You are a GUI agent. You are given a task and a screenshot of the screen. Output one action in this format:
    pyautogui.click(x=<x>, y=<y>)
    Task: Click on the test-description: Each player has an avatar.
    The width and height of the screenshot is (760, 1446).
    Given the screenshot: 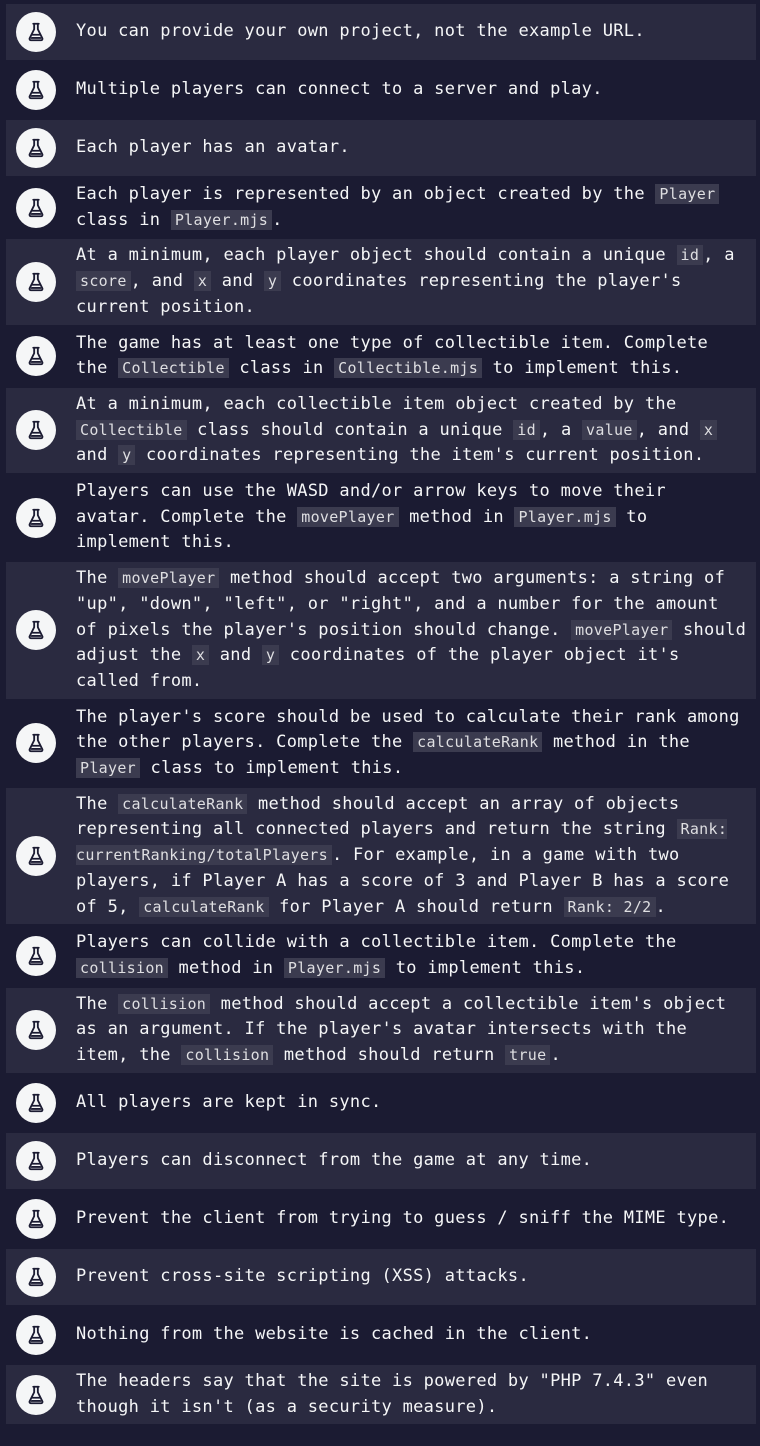 What is the action you would take?
    pyautogui.click(x=216, y=148)
    